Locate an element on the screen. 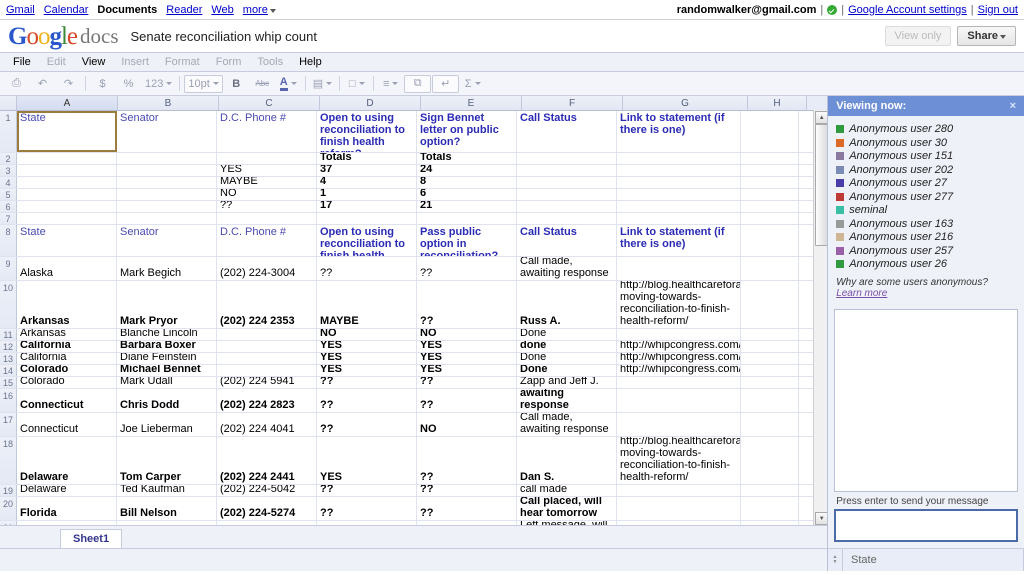 The image size is (1024, 575). cell-H4 is located at coordinates (770, 182).